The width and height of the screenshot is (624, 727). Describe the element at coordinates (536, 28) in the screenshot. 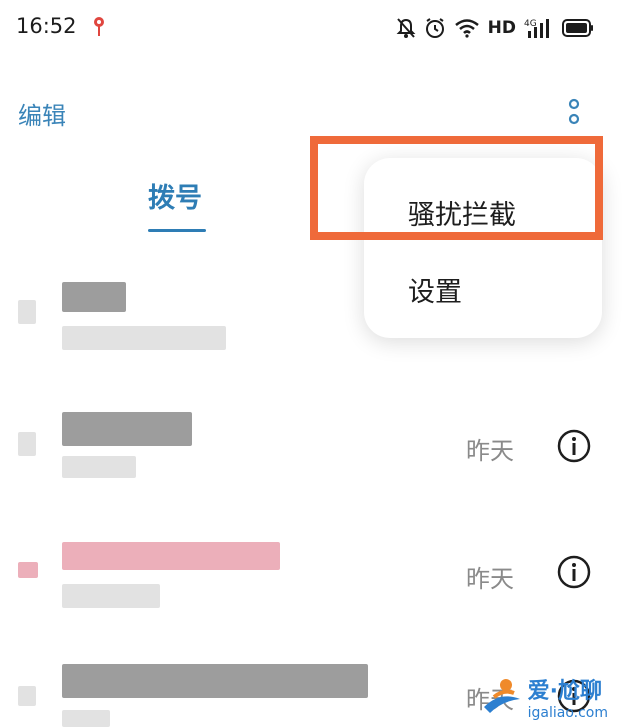

I see `4g-signal-icon: 4G` at that location.